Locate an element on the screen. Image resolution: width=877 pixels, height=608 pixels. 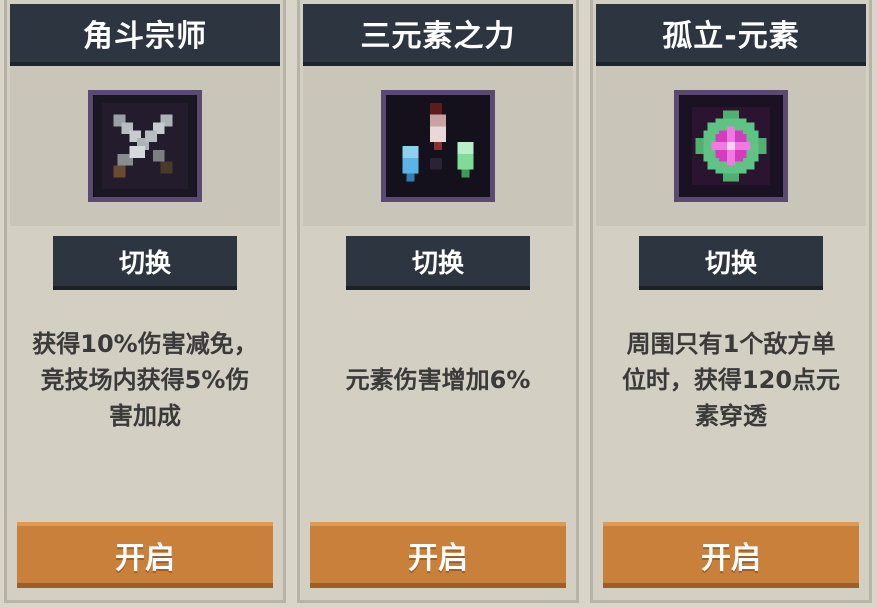
three-elements-icon is located at coordinates (438, 146).